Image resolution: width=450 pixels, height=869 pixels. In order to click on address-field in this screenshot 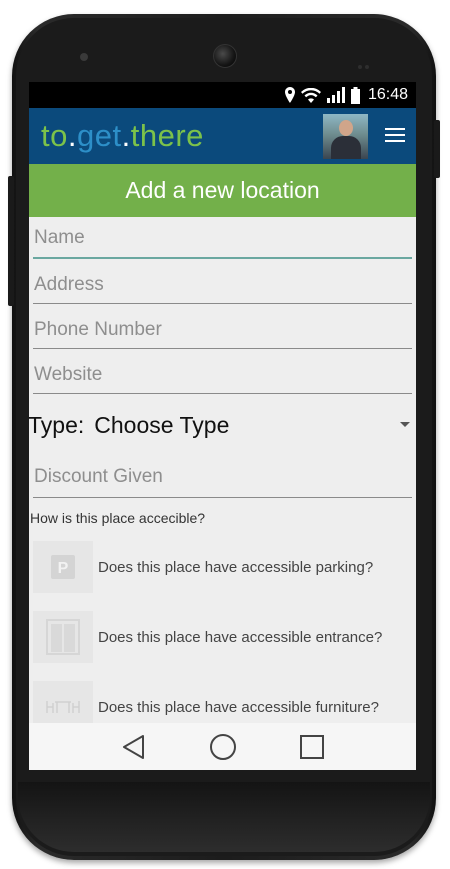, I will do `click(222, 281)`.